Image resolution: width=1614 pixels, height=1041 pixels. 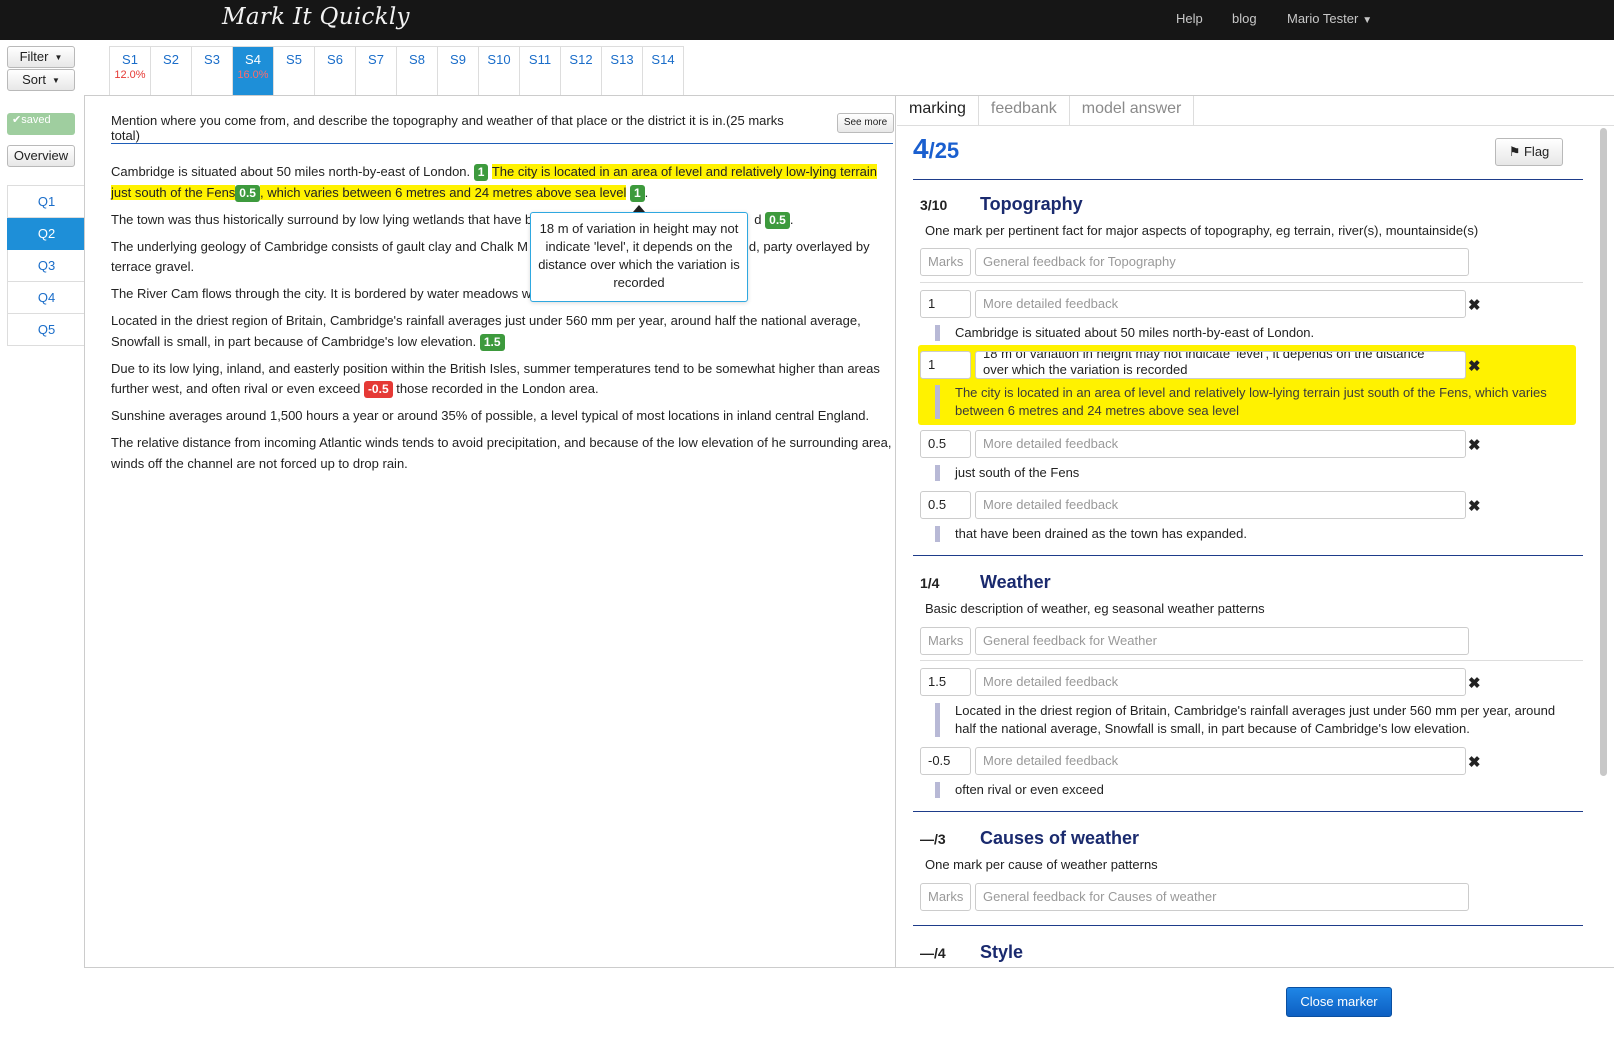 I want to click on general-feedback-input: General feedback for Weather, so click(x=1222, y=641).